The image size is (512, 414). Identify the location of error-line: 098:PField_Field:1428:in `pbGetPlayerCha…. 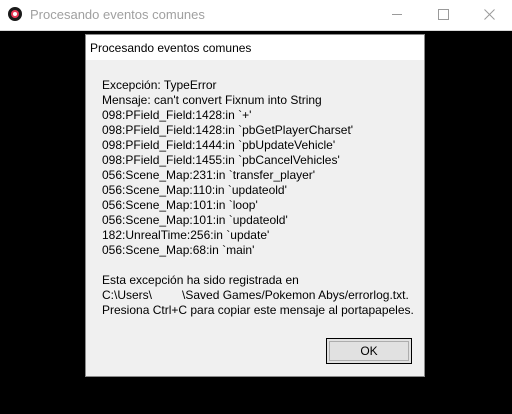
(228, 130).